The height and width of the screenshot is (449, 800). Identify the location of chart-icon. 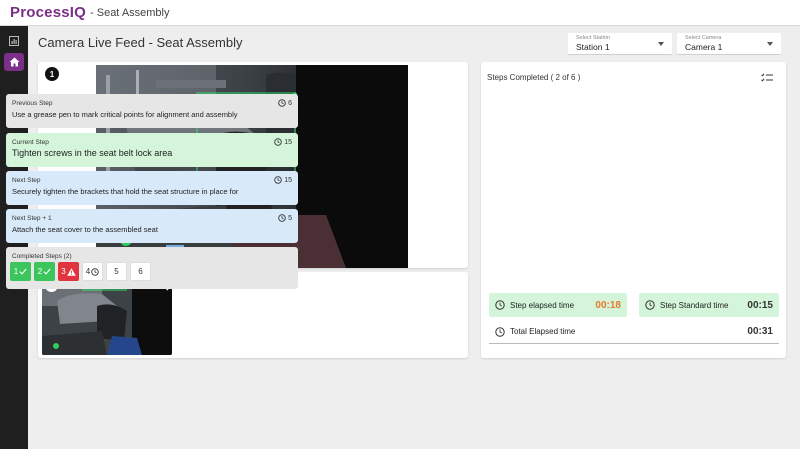
(14, 41).